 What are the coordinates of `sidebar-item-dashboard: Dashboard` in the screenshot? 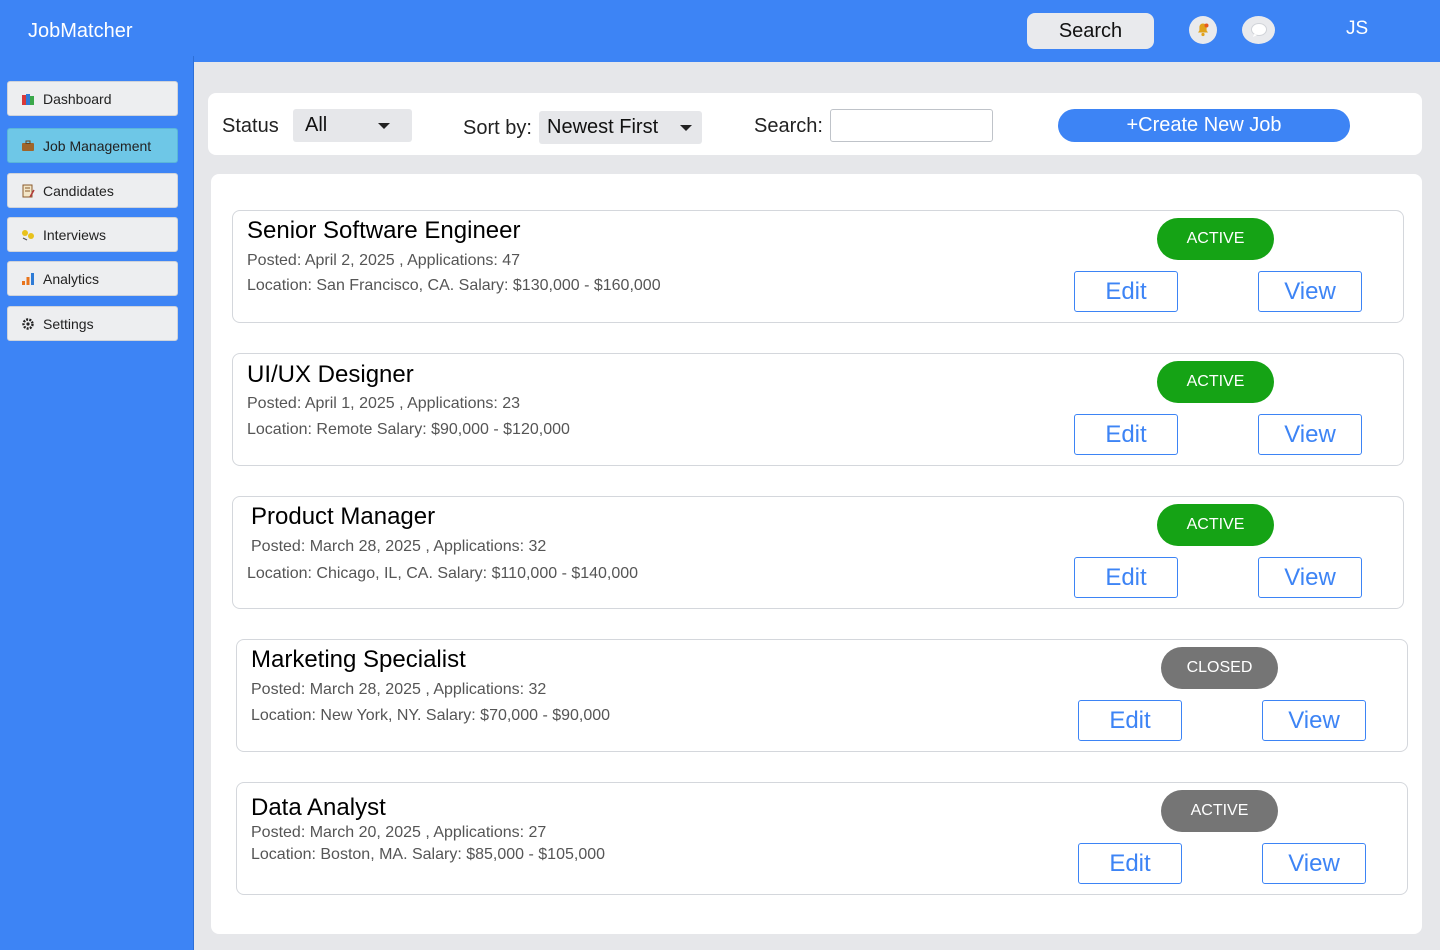 It's located at (92, 98).